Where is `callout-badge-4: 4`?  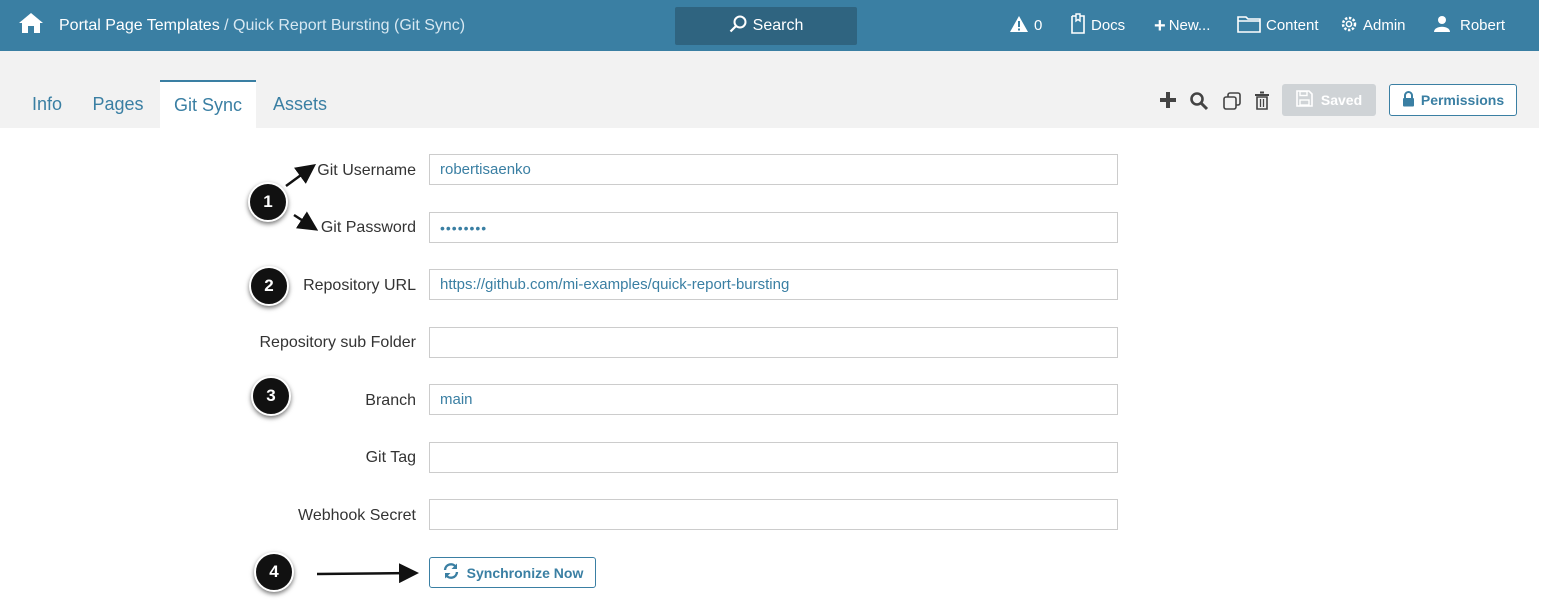 callout-badge-4: 4 is located at coordinates (274, 572).